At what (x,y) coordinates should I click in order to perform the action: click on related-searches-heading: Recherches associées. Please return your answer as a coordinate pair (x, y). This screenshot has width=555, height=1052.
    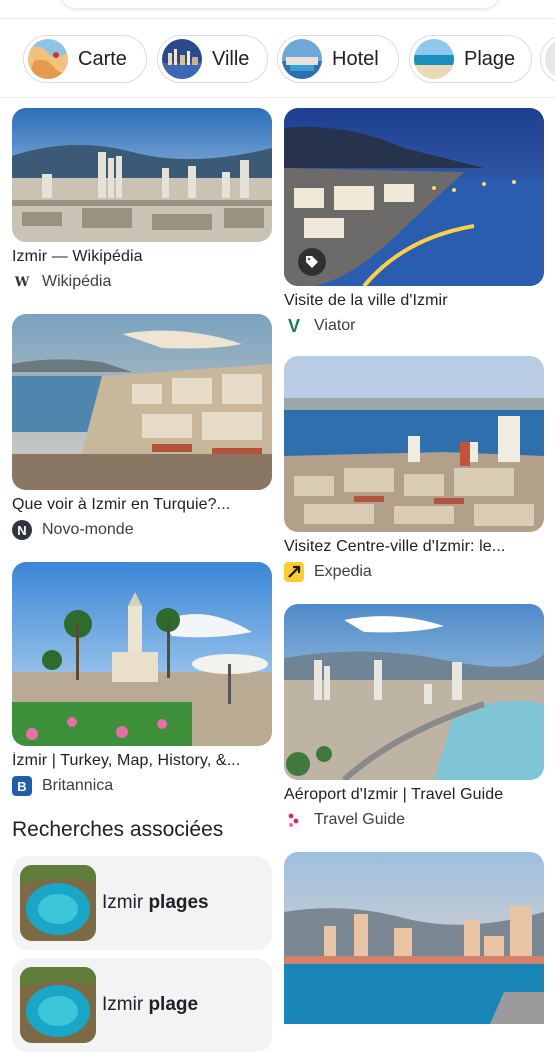
    Looking at the image, I should click on (118, 829).